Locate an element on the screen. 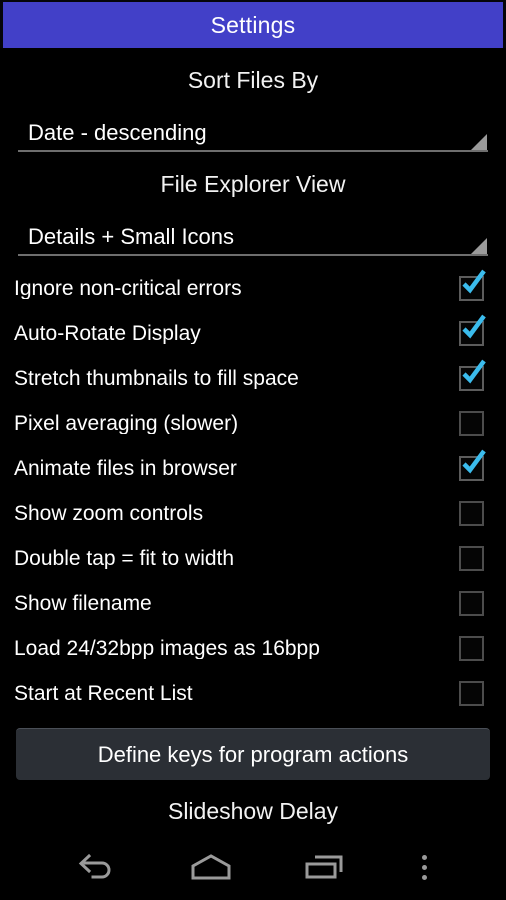  page-title: Settings is located at coordinates (253, 24).